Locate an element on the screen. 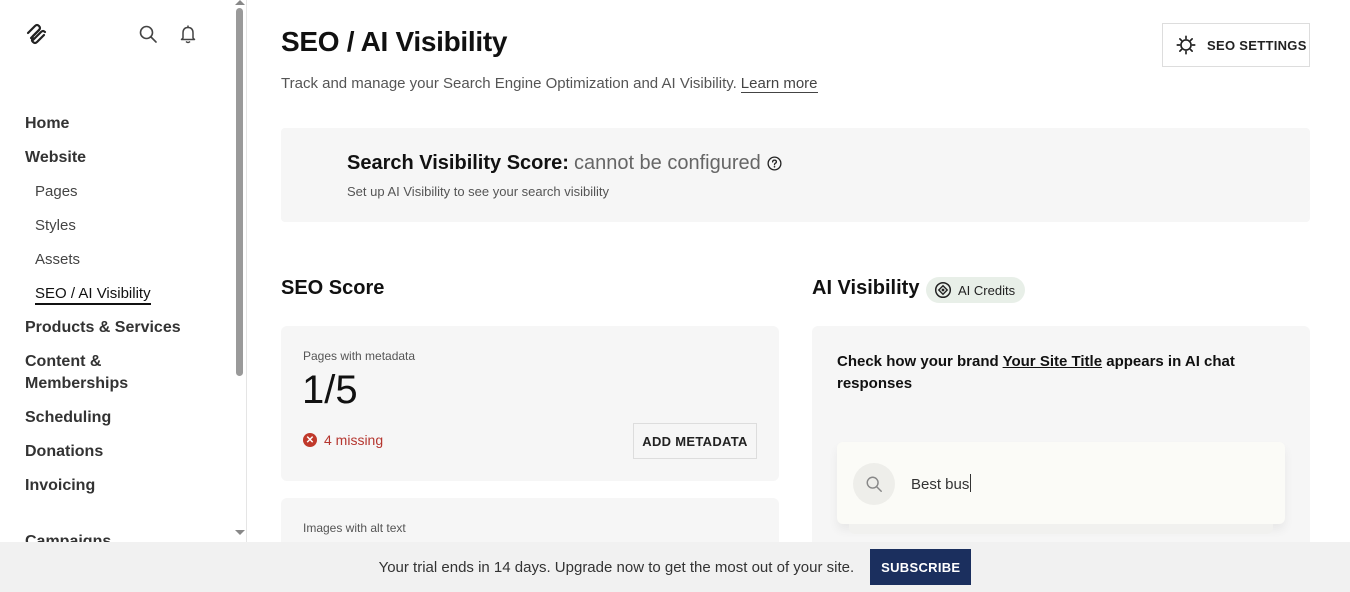 This screenshot has width=1350, height=592. metadata-label: Pages with metadata is located at coordinates (359, 356).